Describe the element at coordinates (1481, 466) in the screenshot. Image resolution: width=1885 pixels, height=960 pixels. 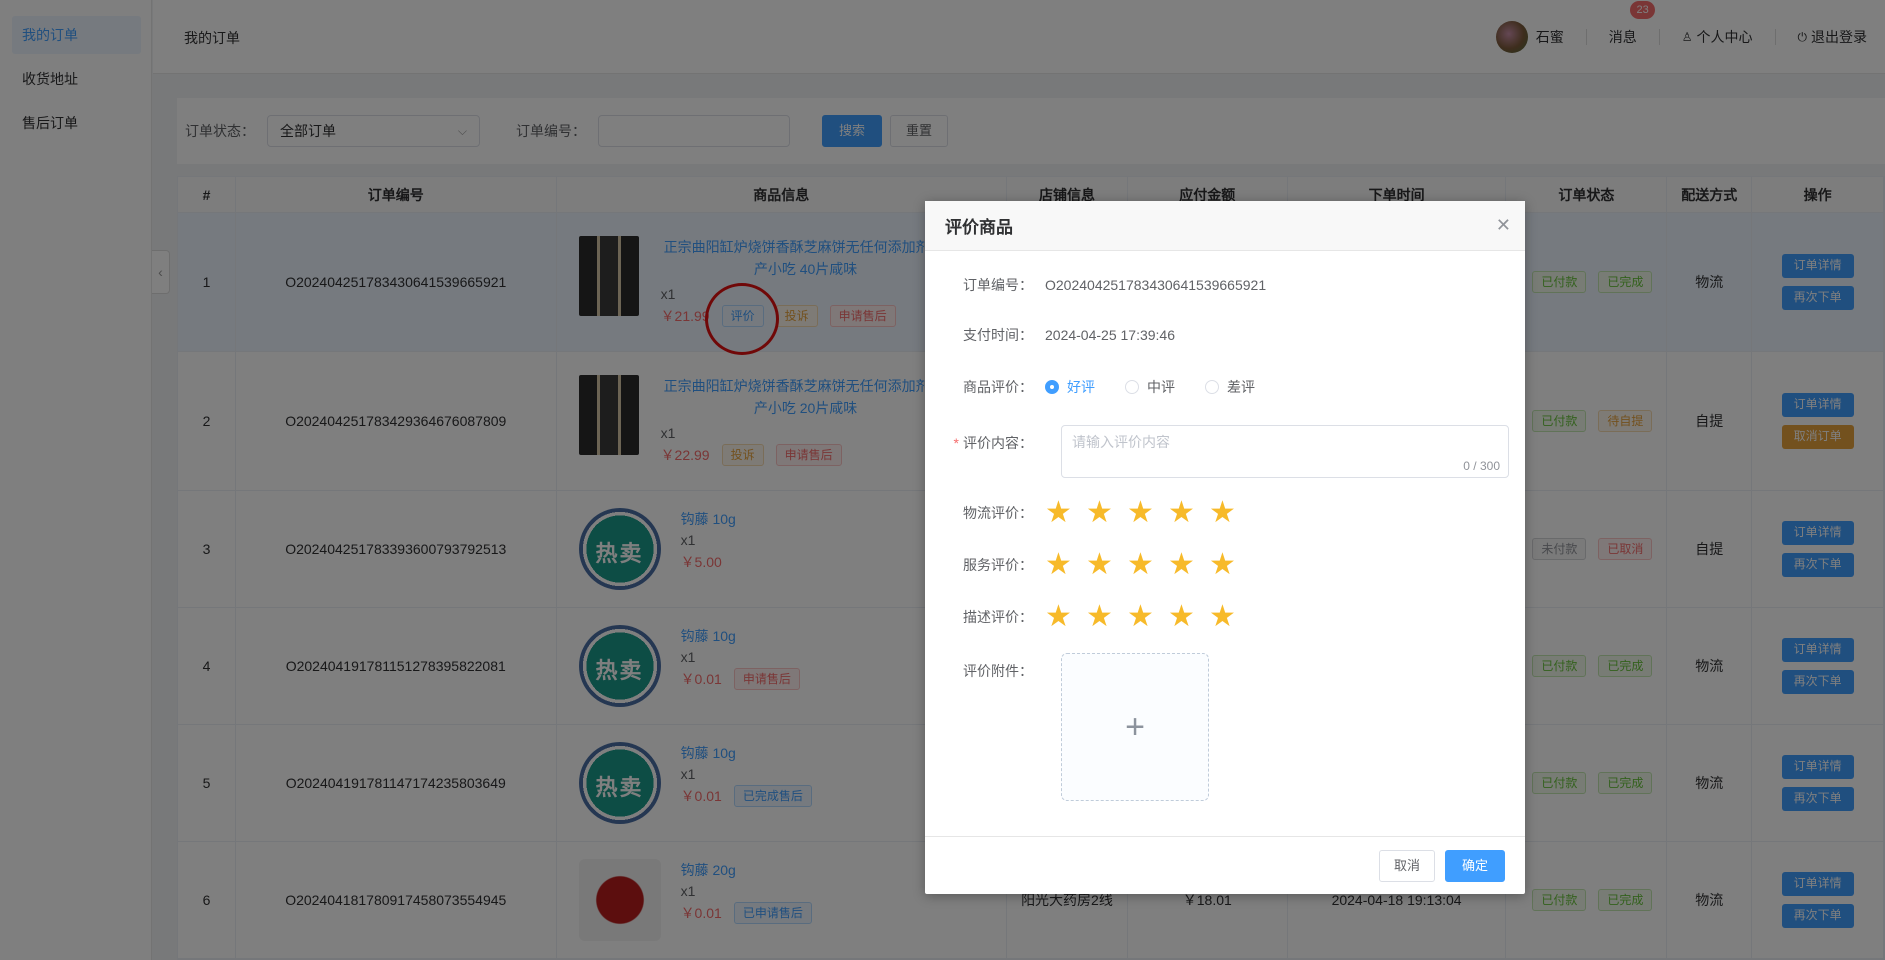
I see `char-counter: 0 / 300` at that location.